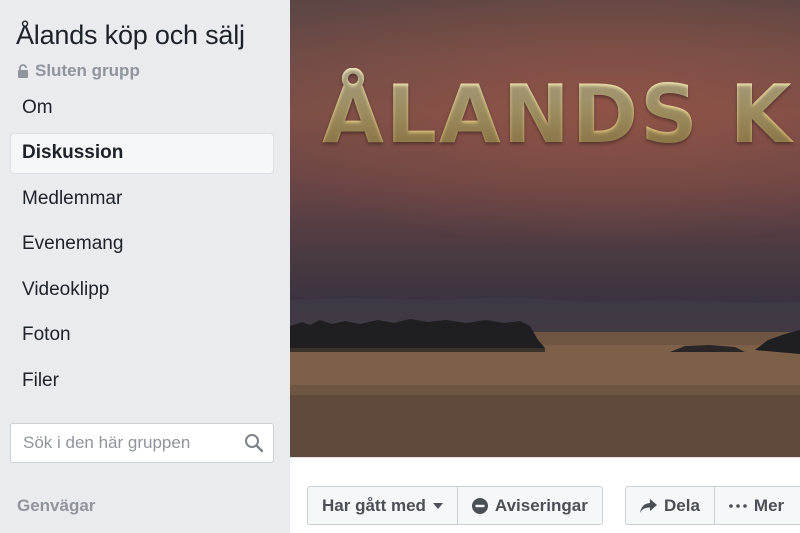 The width and height of the screenshot is (800, 533). I want to click on nav-item-label: Evenemang, so click(73, 243).